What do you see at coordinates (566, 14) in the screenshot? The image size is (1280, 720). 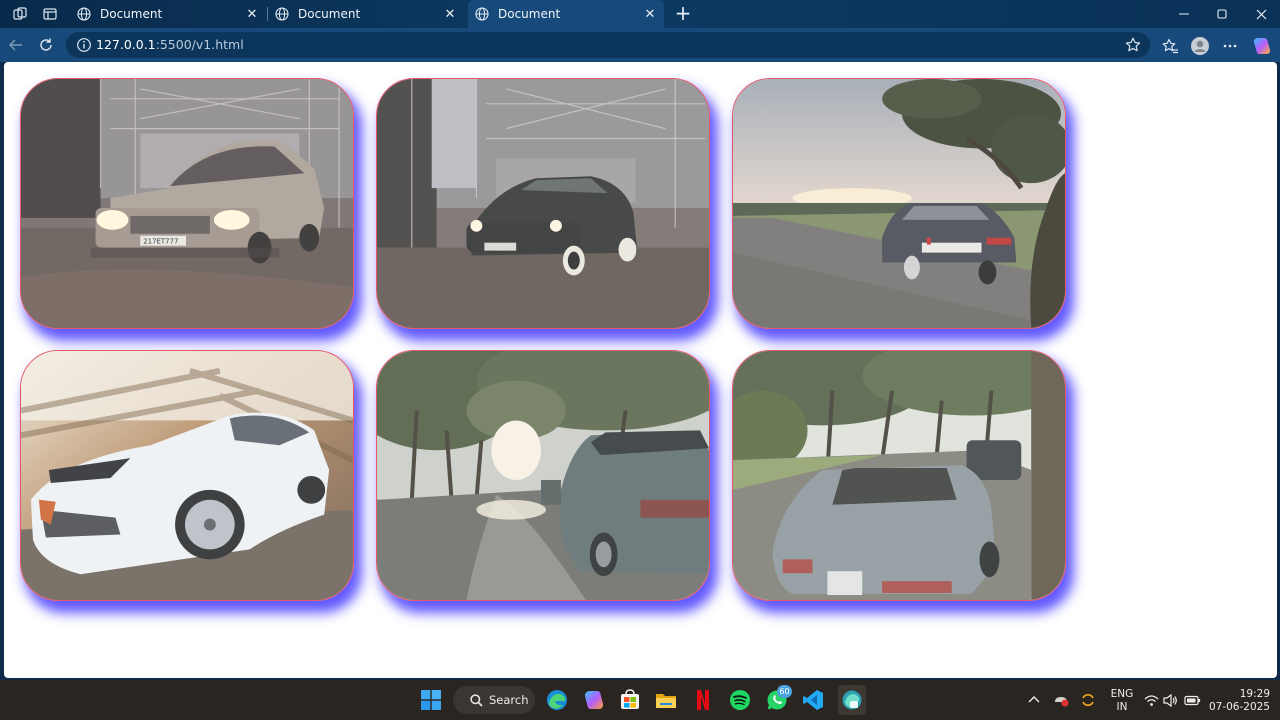 I see `tab-document-3-active: Document ✕` at bounding box center [566, 14].